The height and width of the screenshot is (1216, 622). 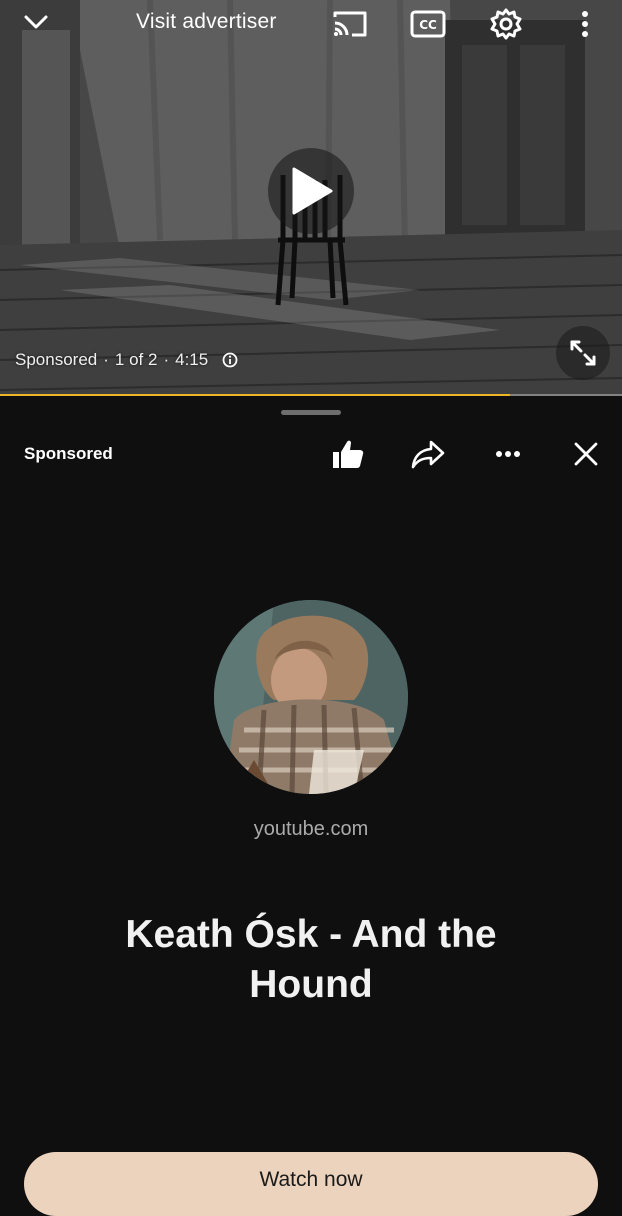 I want to click on ad-duration: 4:15, so click(x=192, y=359).